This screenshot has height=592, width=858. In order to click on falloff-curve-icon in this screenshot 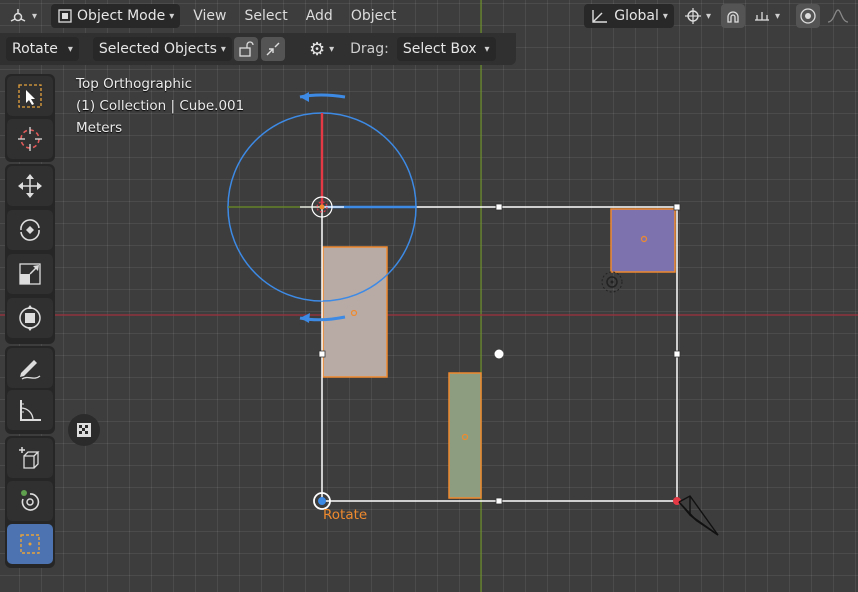, I will do `click(838, 16)`.